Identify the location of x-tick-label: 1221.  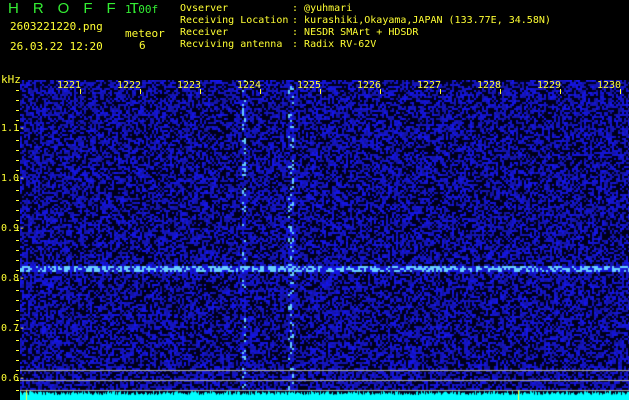
(69, 85).